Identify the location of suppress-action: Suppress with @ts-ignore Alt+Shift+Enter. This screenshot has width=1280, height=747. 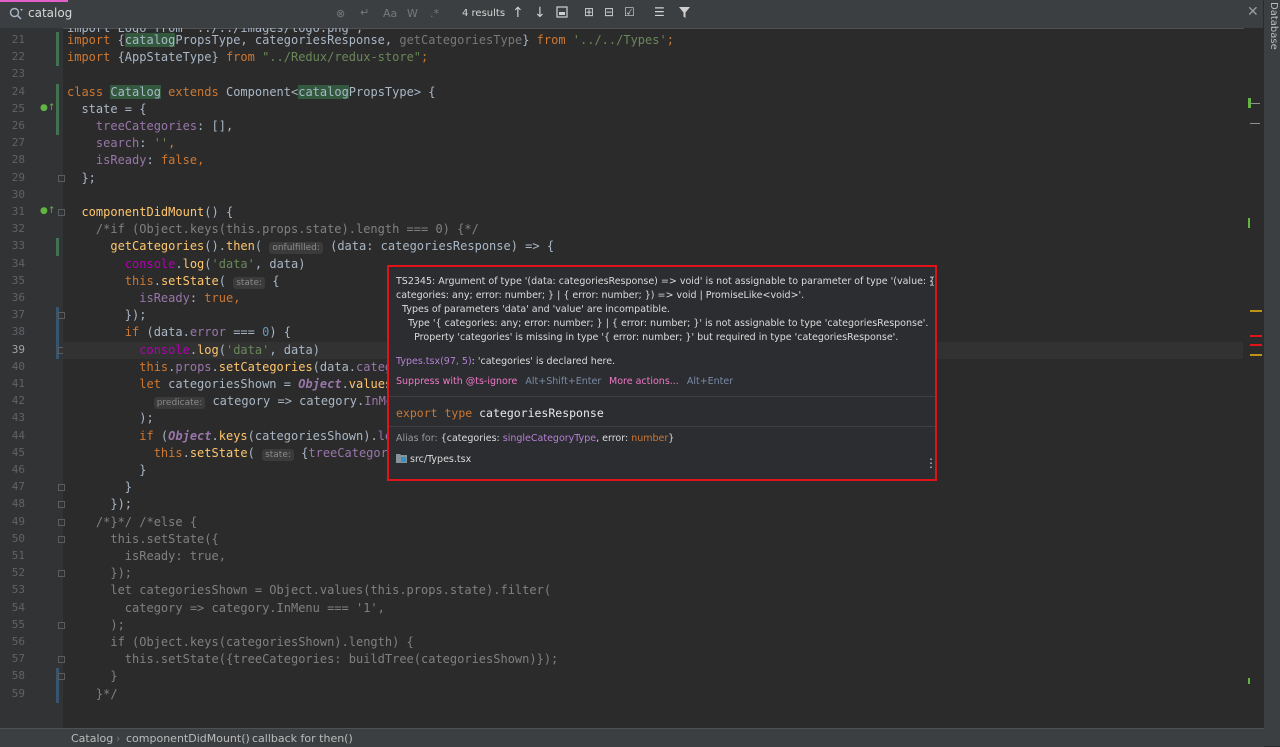
(498, 381).